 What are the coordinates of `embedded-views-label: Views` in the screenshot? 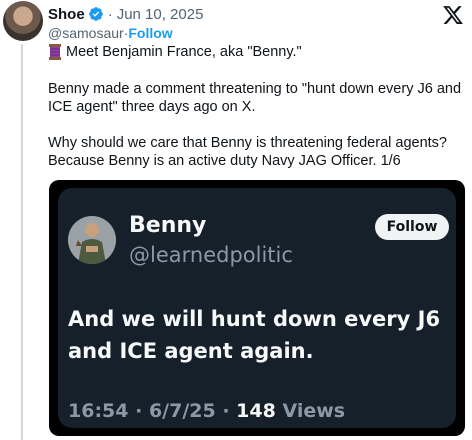 It's located at (310, 411).